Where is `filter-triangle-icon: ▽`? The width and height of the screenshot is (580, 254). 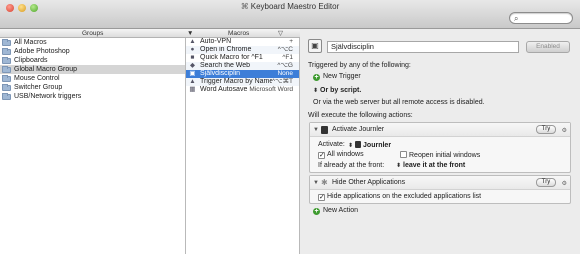
filter-triangle-icon: ▽ is located at coordinates (280, 33).